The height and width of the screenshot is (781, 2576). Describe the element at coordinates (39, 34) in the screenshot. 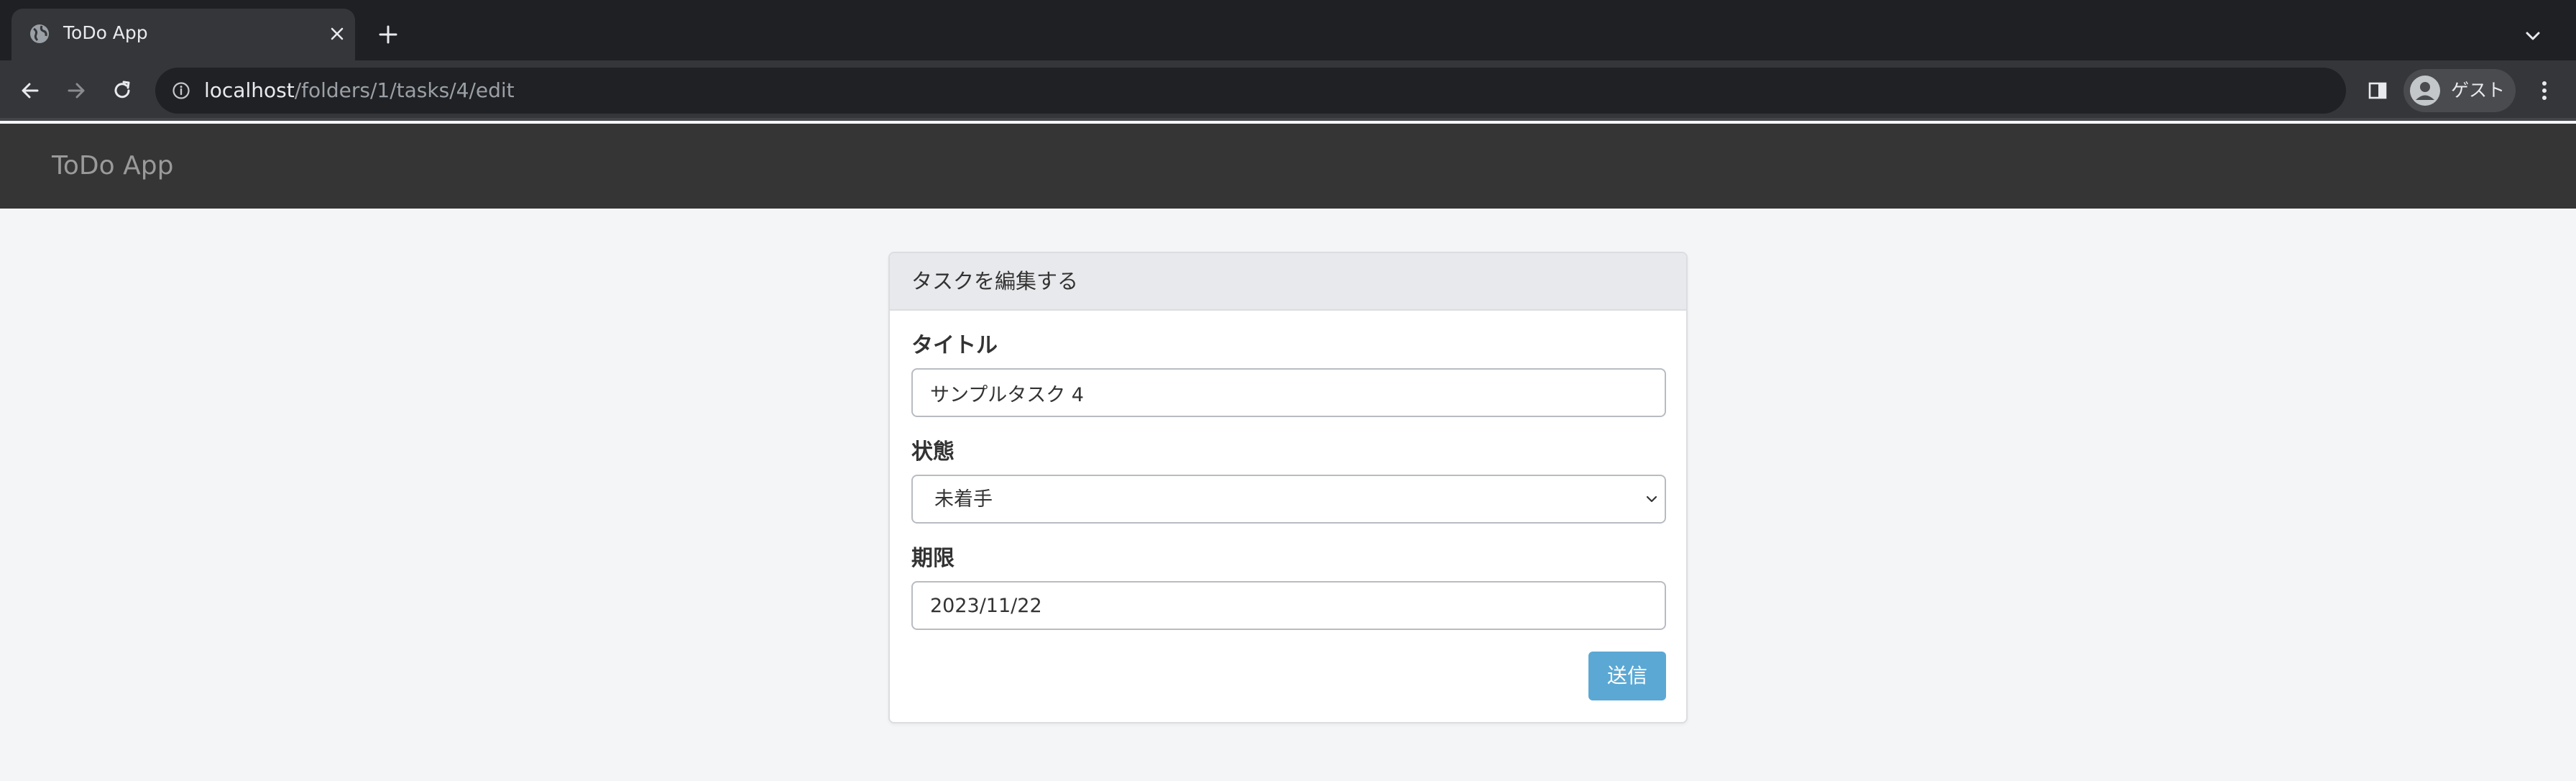

I see `globe-icon` at that location.